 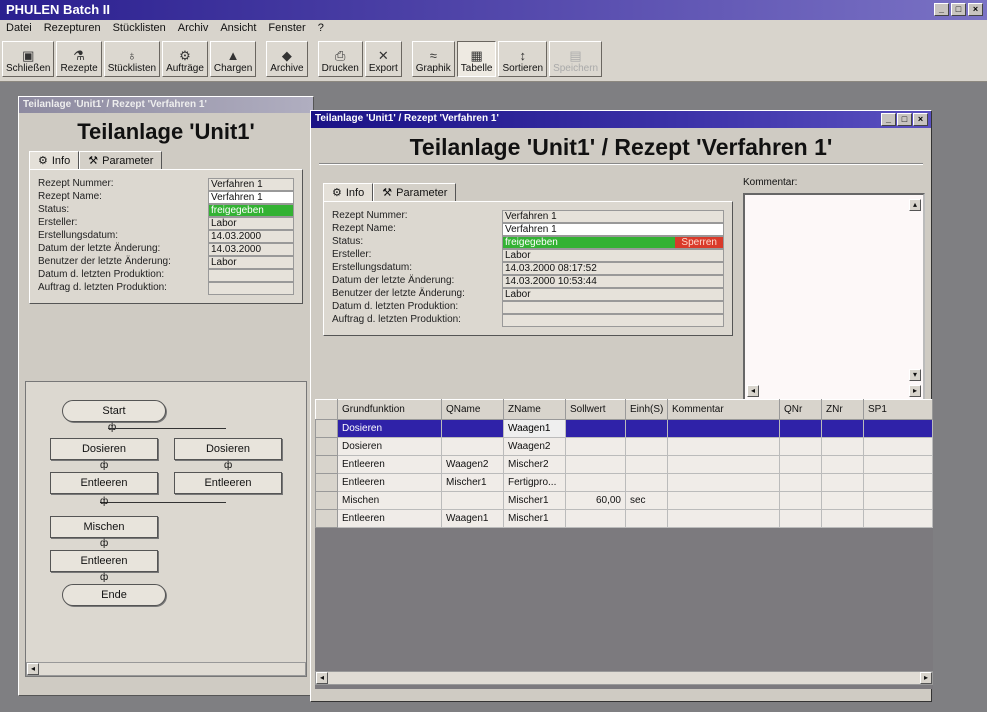 I want to click on aenderung-benutzer-value: Labor, so click(x=251, y=262).